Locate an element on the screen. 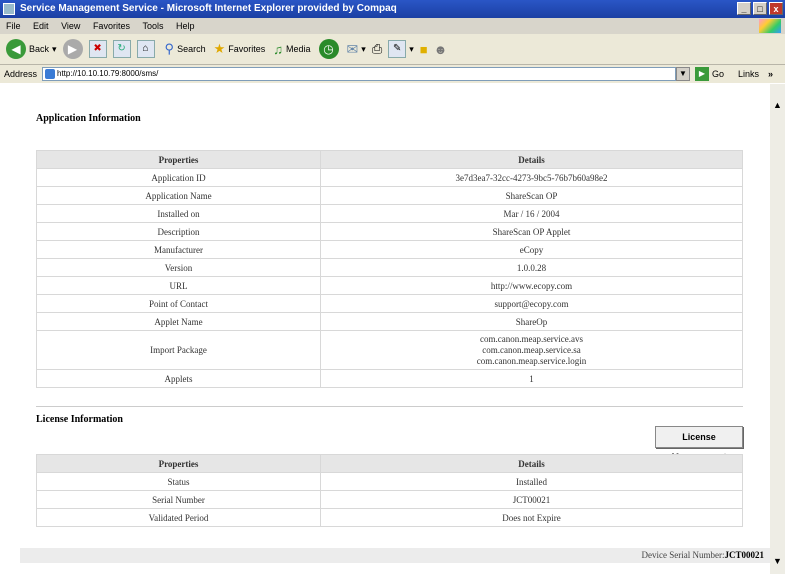 This screenshot has height=574, width=785. page-icon is located at coordinates (50, 74).